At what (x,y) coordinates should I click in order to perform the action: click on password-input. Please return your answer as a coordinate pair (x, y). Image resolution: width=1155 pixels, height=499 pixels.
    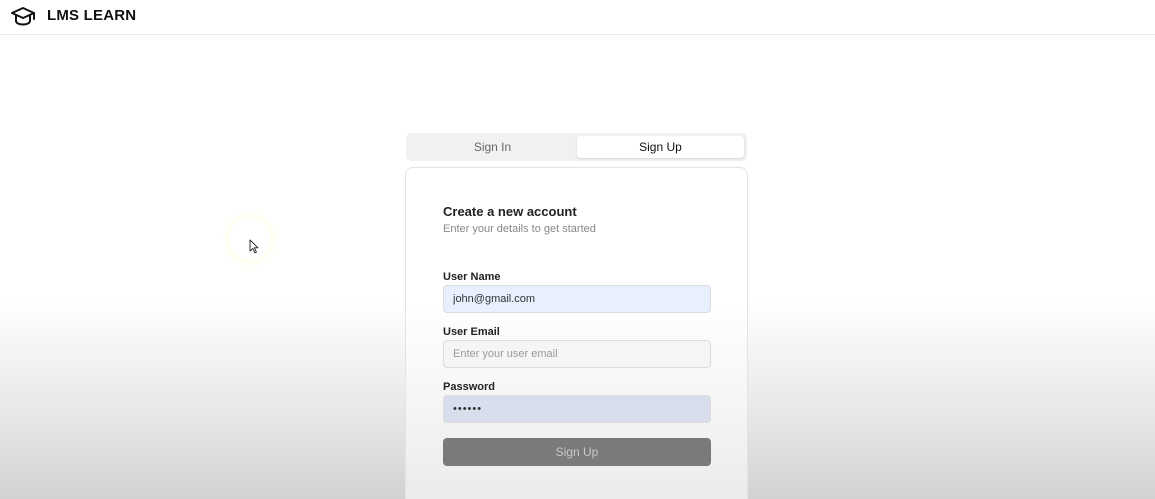
    Looking at the image, I should click on (577, 409).